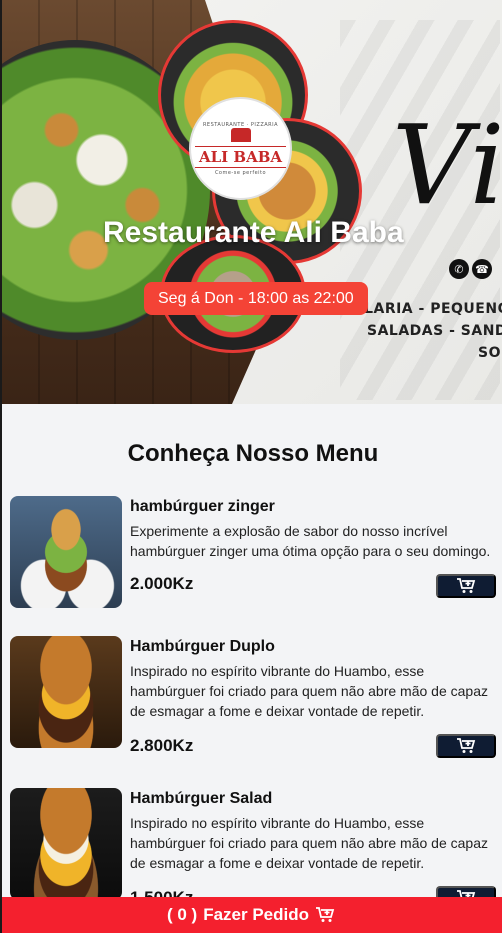 The height and width of the screenshot is (933, 502). What do you see at coordinates (253, 453) in the screenshot?
I see `menu-section-title: Conheça Nosso Menu` at bounding box center [253, 453].